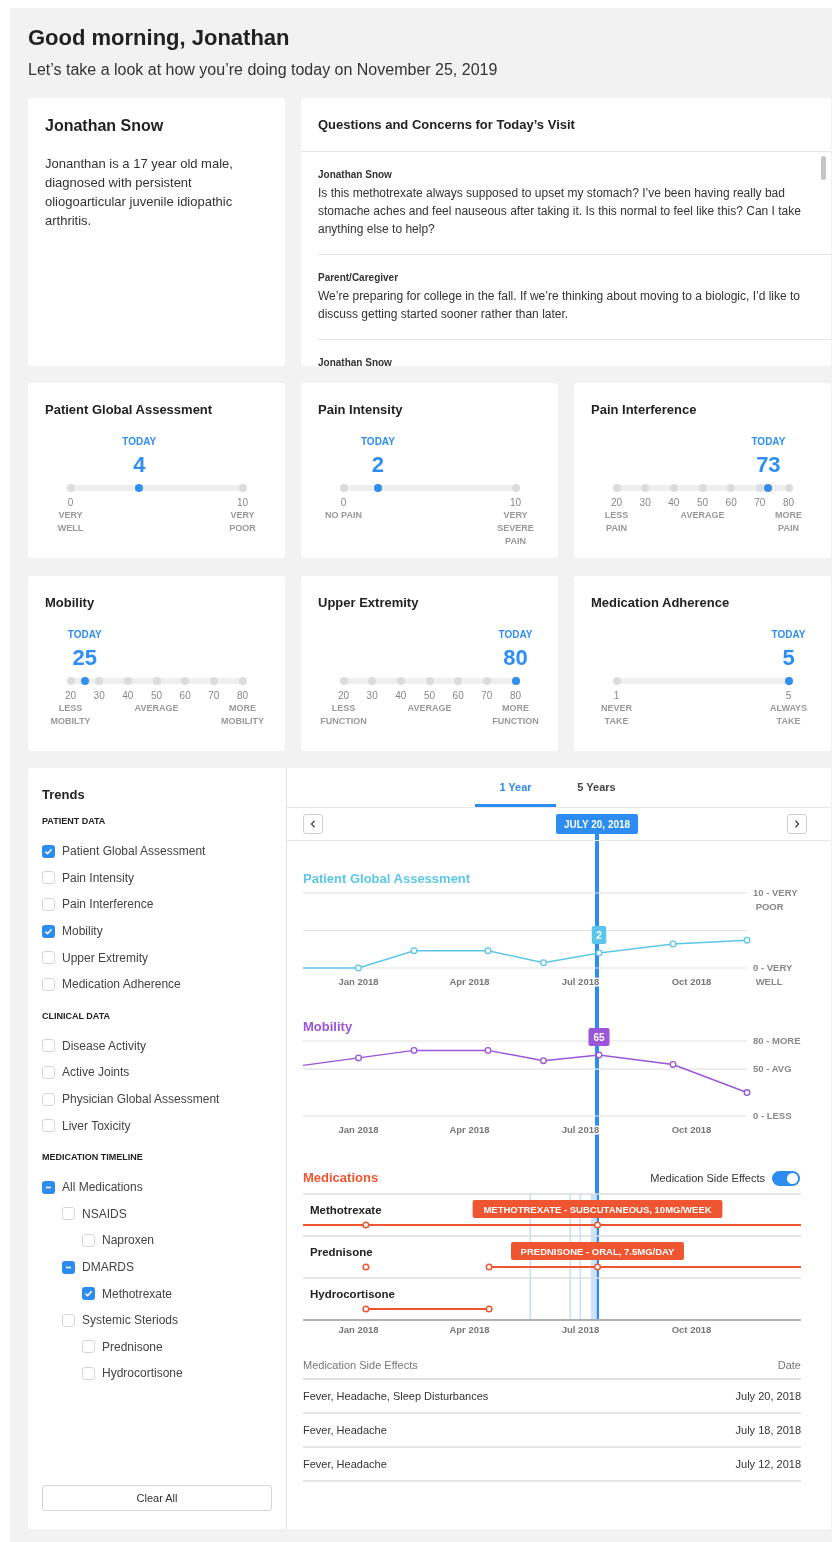  Describe the element at coordinates (359, 278) in the screenshot. I see `message-author: Parent/Caregiver` at that location.